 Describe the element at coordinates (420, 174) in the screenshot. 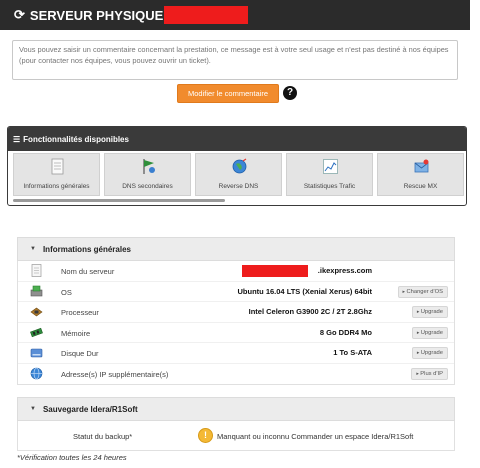

I see `tile-rescue-mx: Rescue MX` at that location.